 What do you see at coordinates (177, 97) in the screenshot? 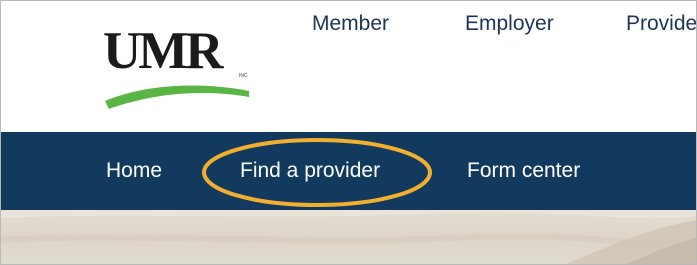
I see `logo-swoosh-icon` at bounding box center [177, 97].